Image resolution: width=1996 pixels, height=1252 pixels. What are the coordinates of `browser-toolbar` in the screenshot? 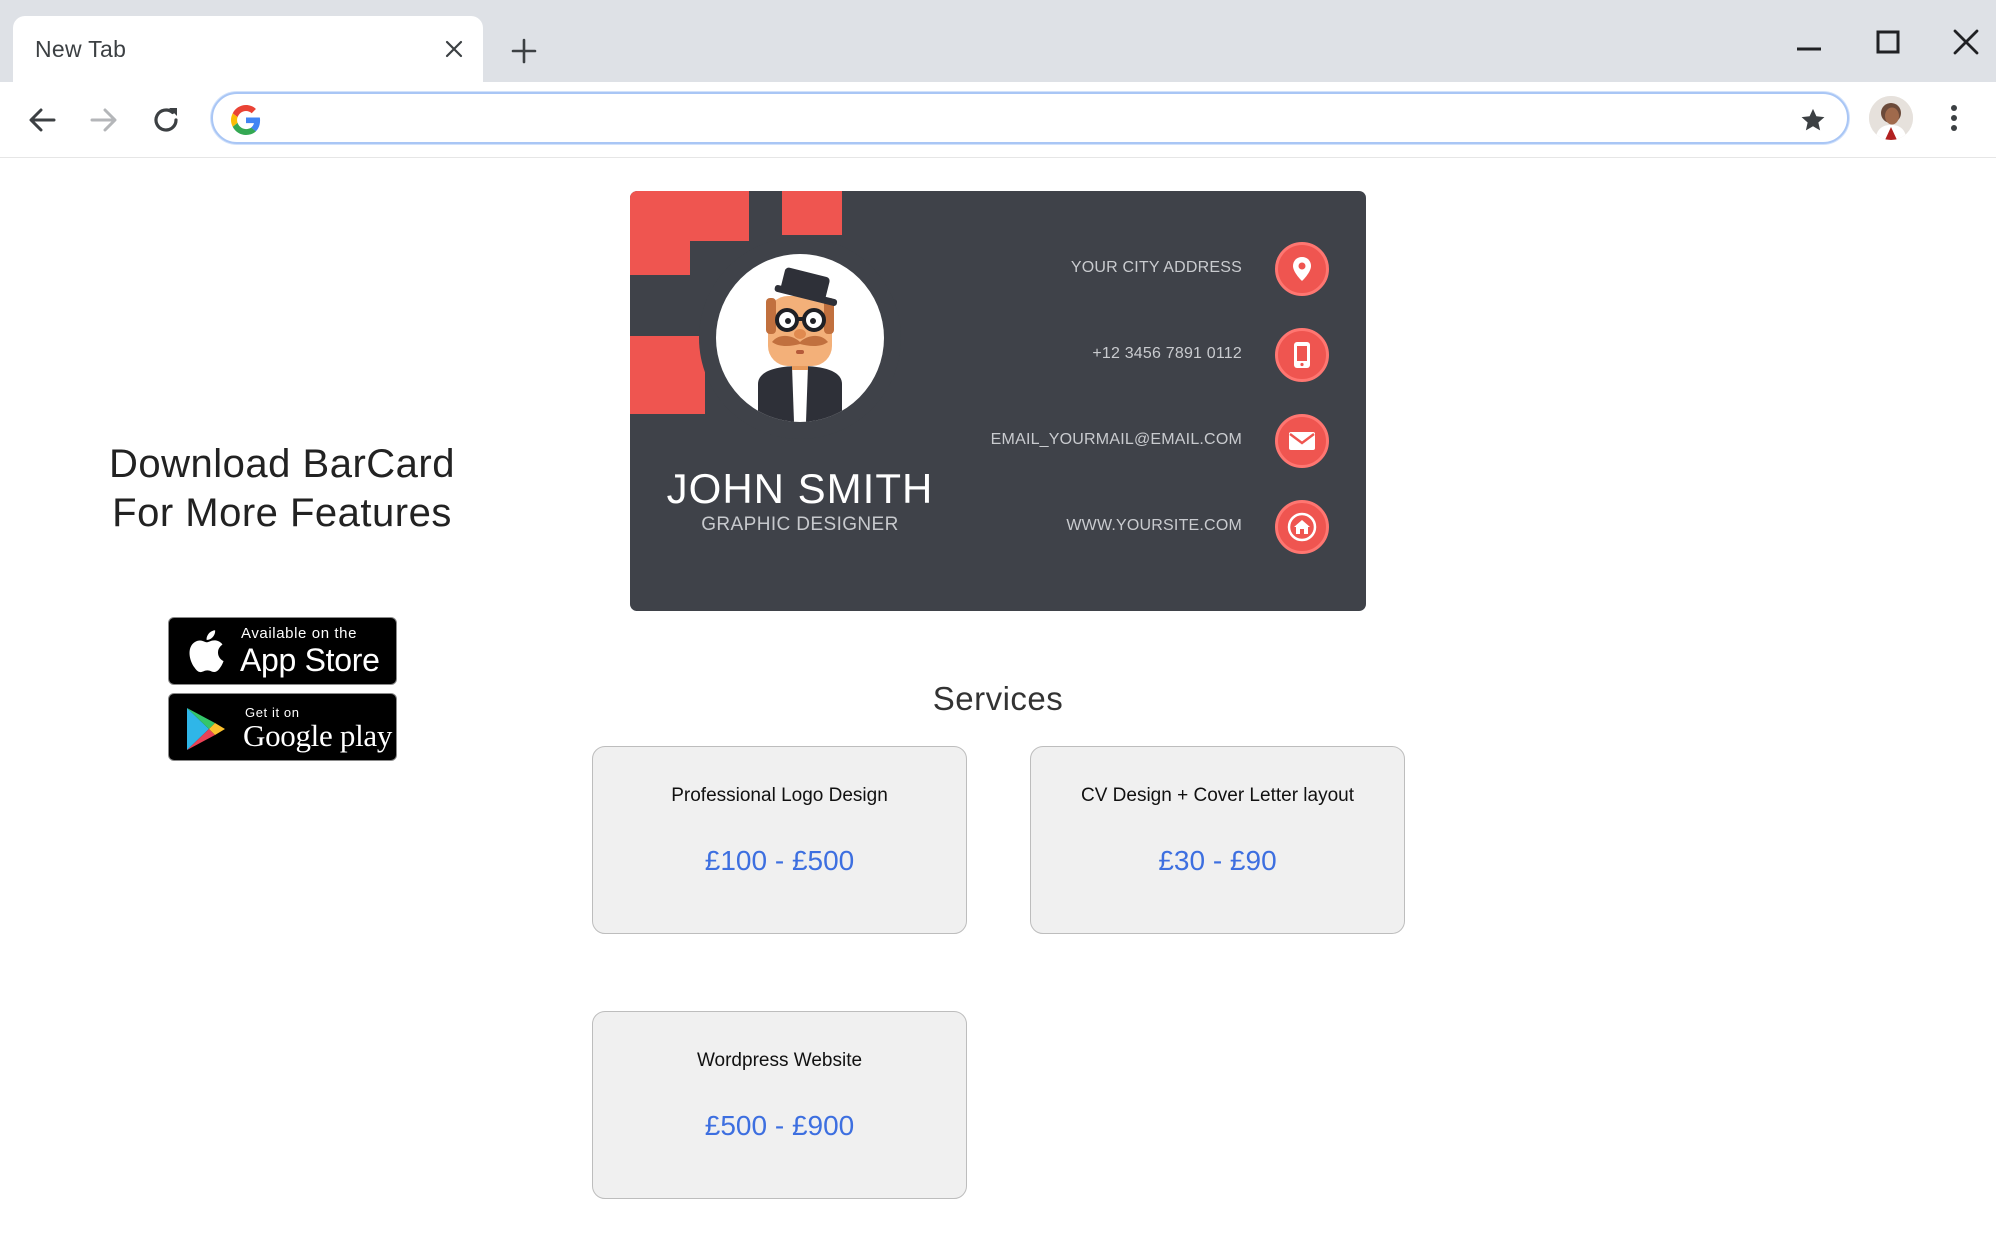 It's located at (998, 120).